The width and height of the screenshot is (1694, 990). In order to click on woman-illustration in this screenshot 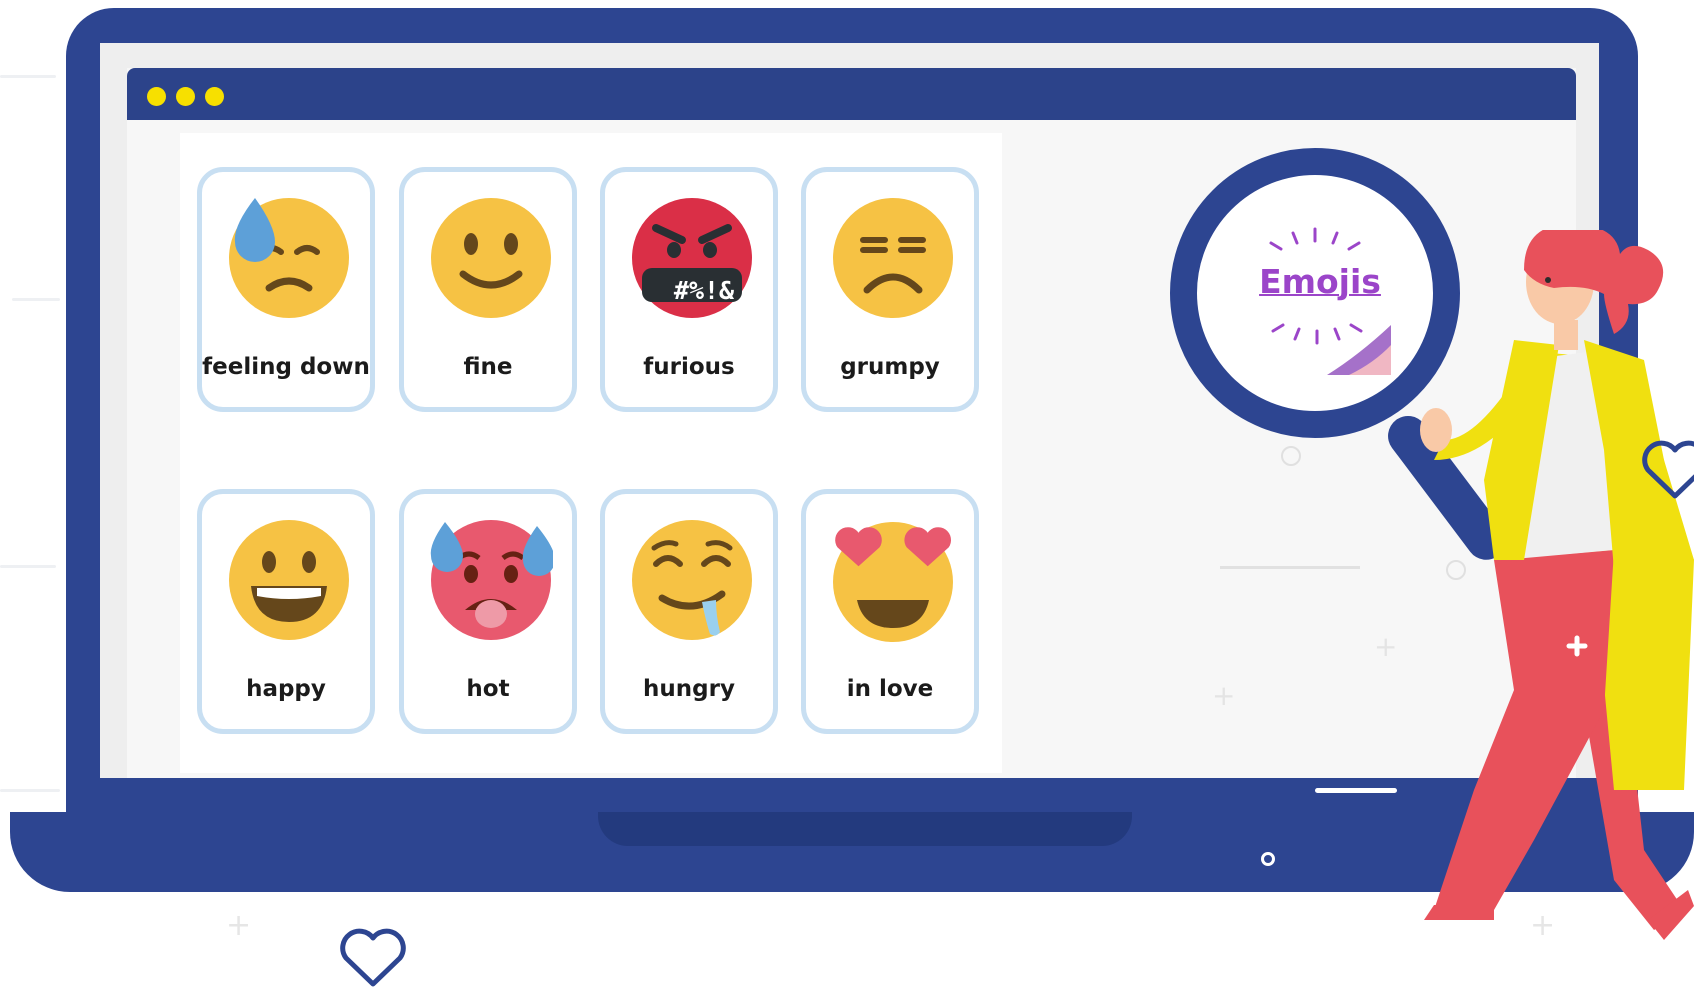, I will do `click(1557, 585)`.